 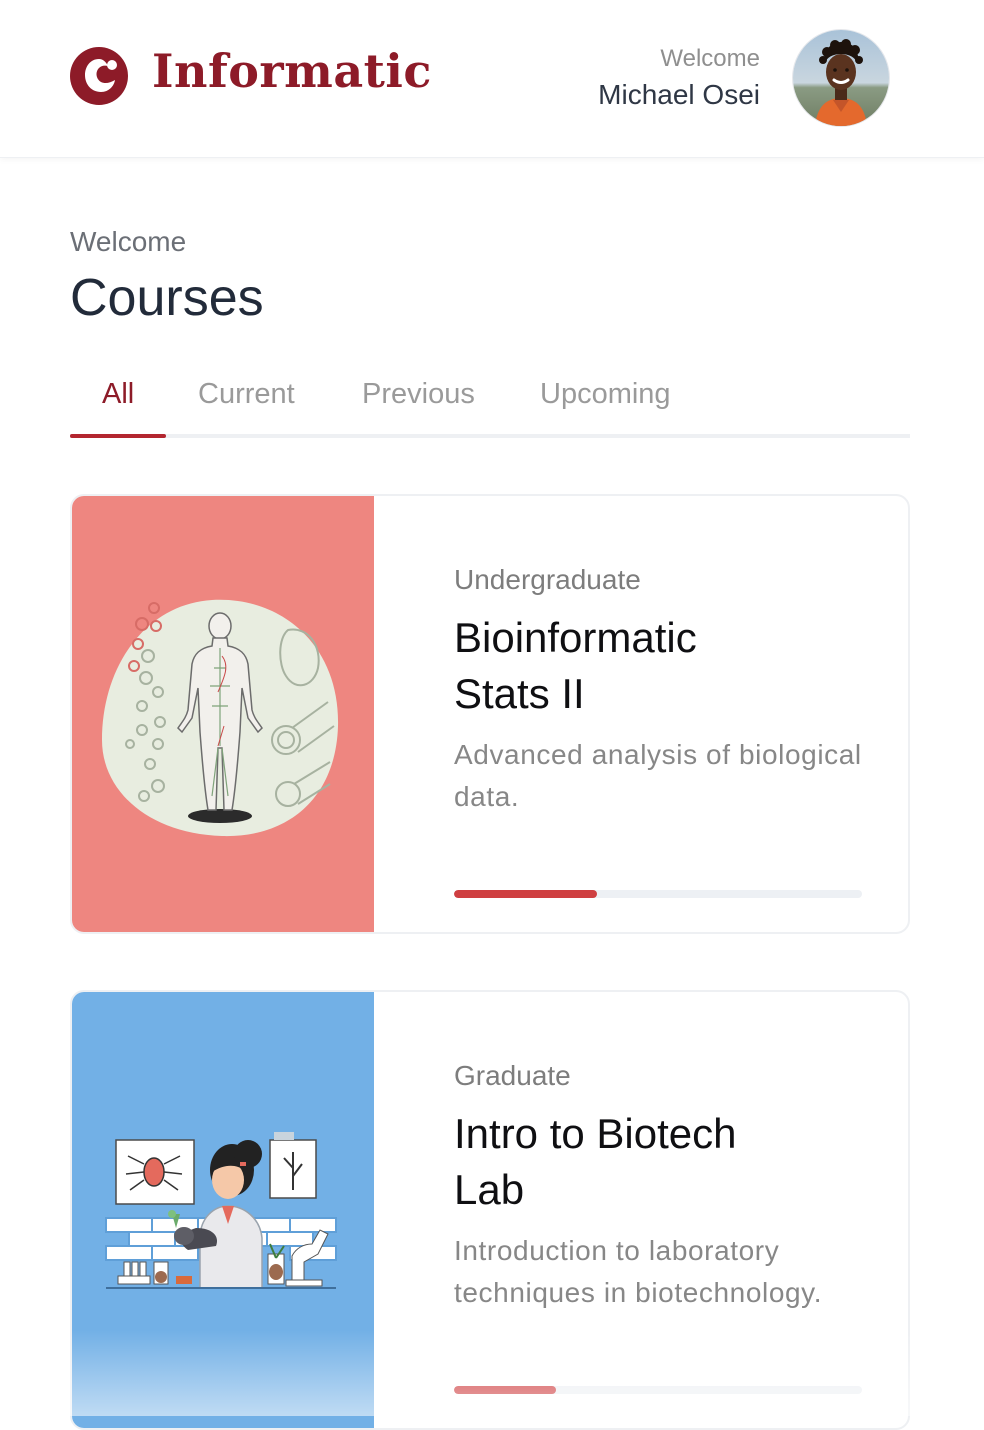 What do you see at coordinates (220, 718) in the screenshot?
I see `human-anatomy-illustration-icon` at bounding box center [220, 718].